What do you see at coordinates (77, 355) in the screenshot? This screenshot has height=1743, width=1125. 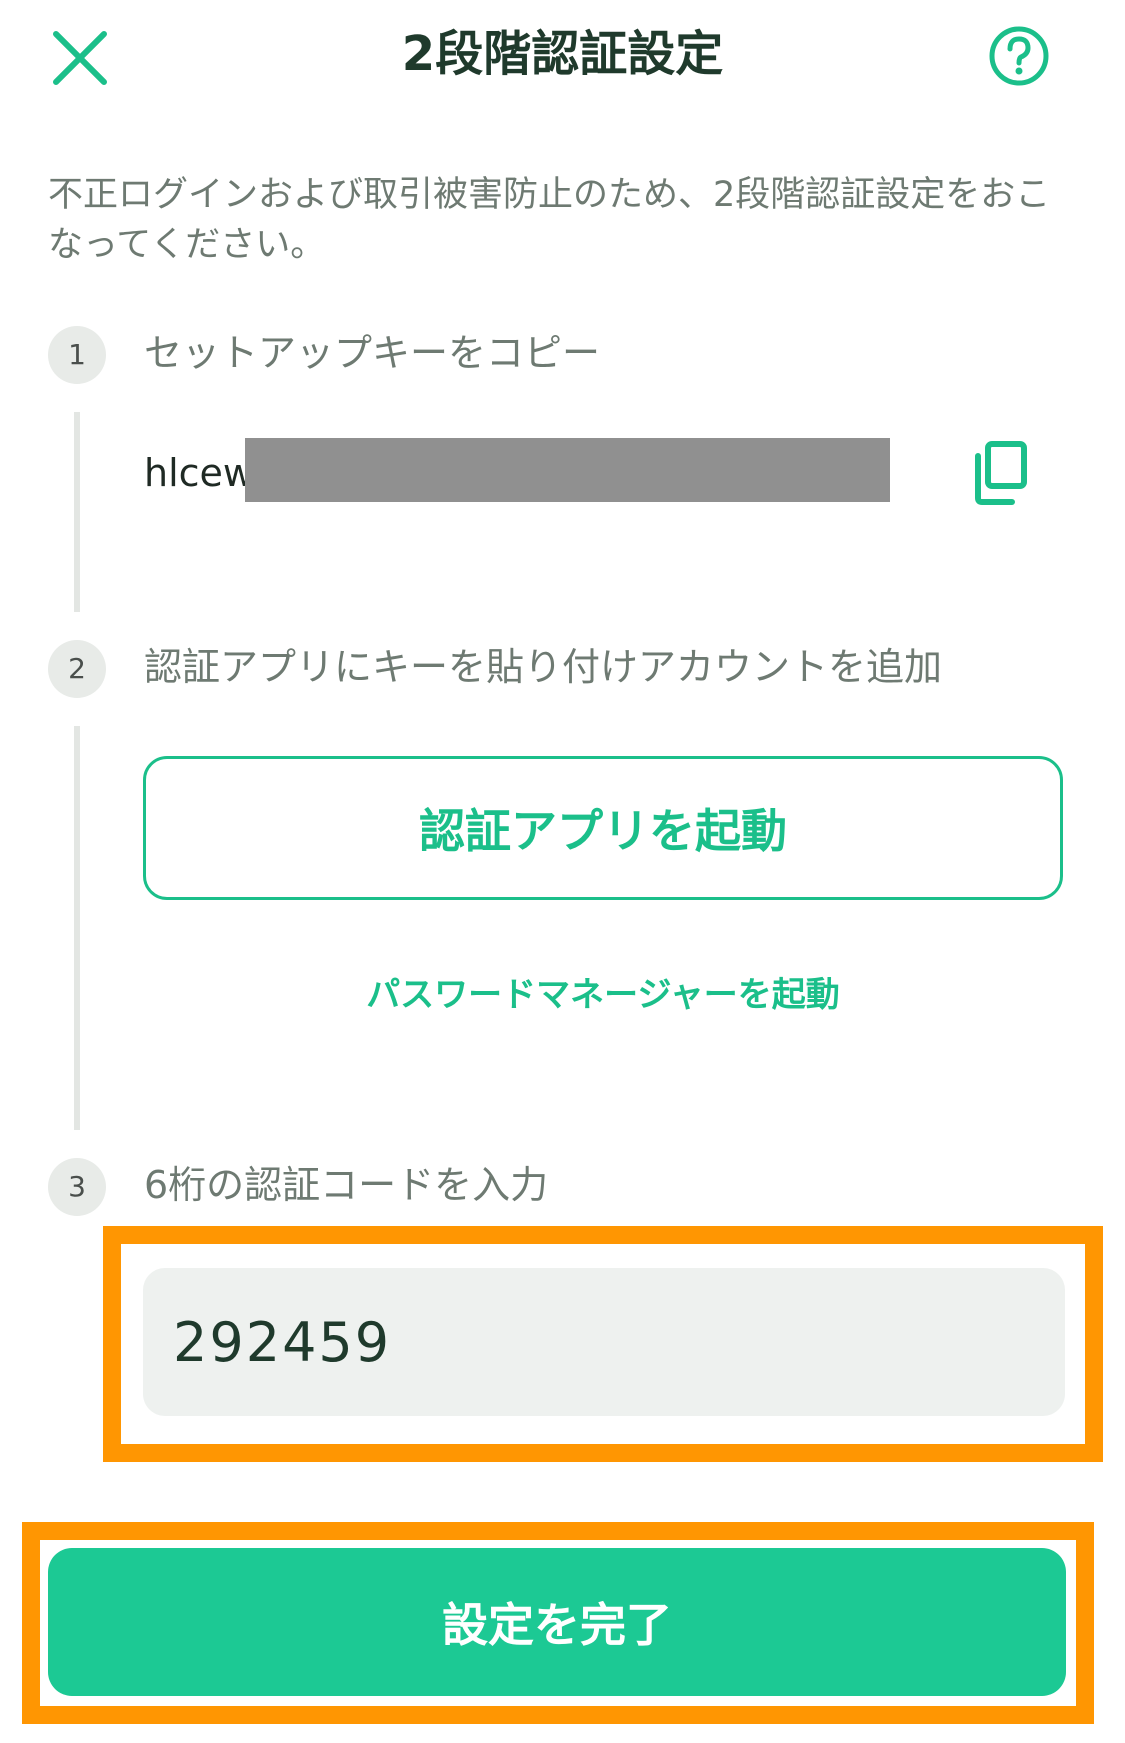 I see `step-number-1: 1` at bounding box center [77, 355].